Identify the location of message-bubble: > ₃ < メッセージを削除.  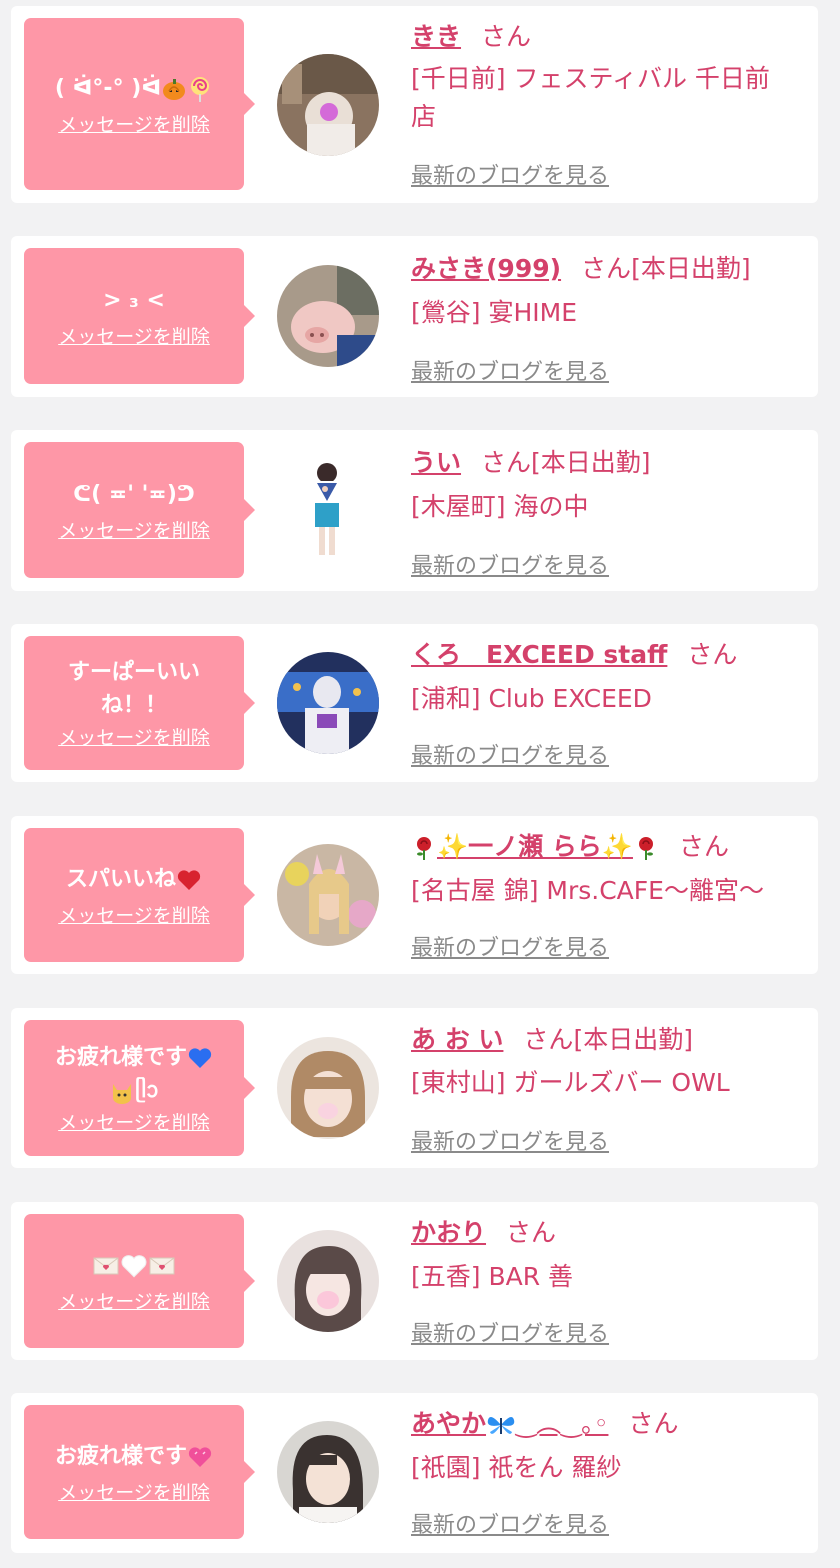
(139, 316).